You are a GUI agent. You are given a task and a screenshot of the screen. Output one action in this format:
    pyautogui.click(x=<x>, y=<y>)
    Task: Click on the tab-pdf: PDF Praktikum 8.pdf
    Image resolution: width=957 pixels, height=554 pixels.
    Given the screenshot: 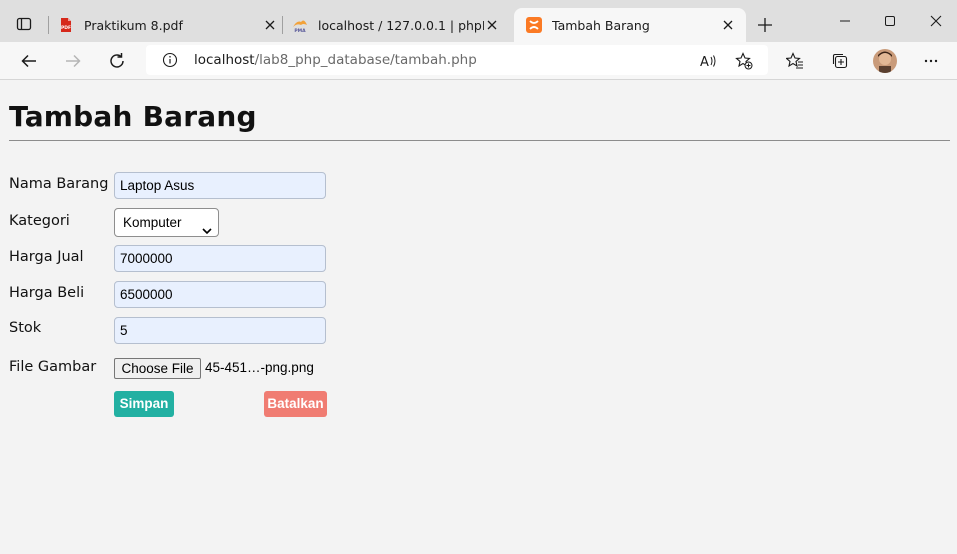 What is the action you would take?
    pyautogui.click(x=168, y=25)
    